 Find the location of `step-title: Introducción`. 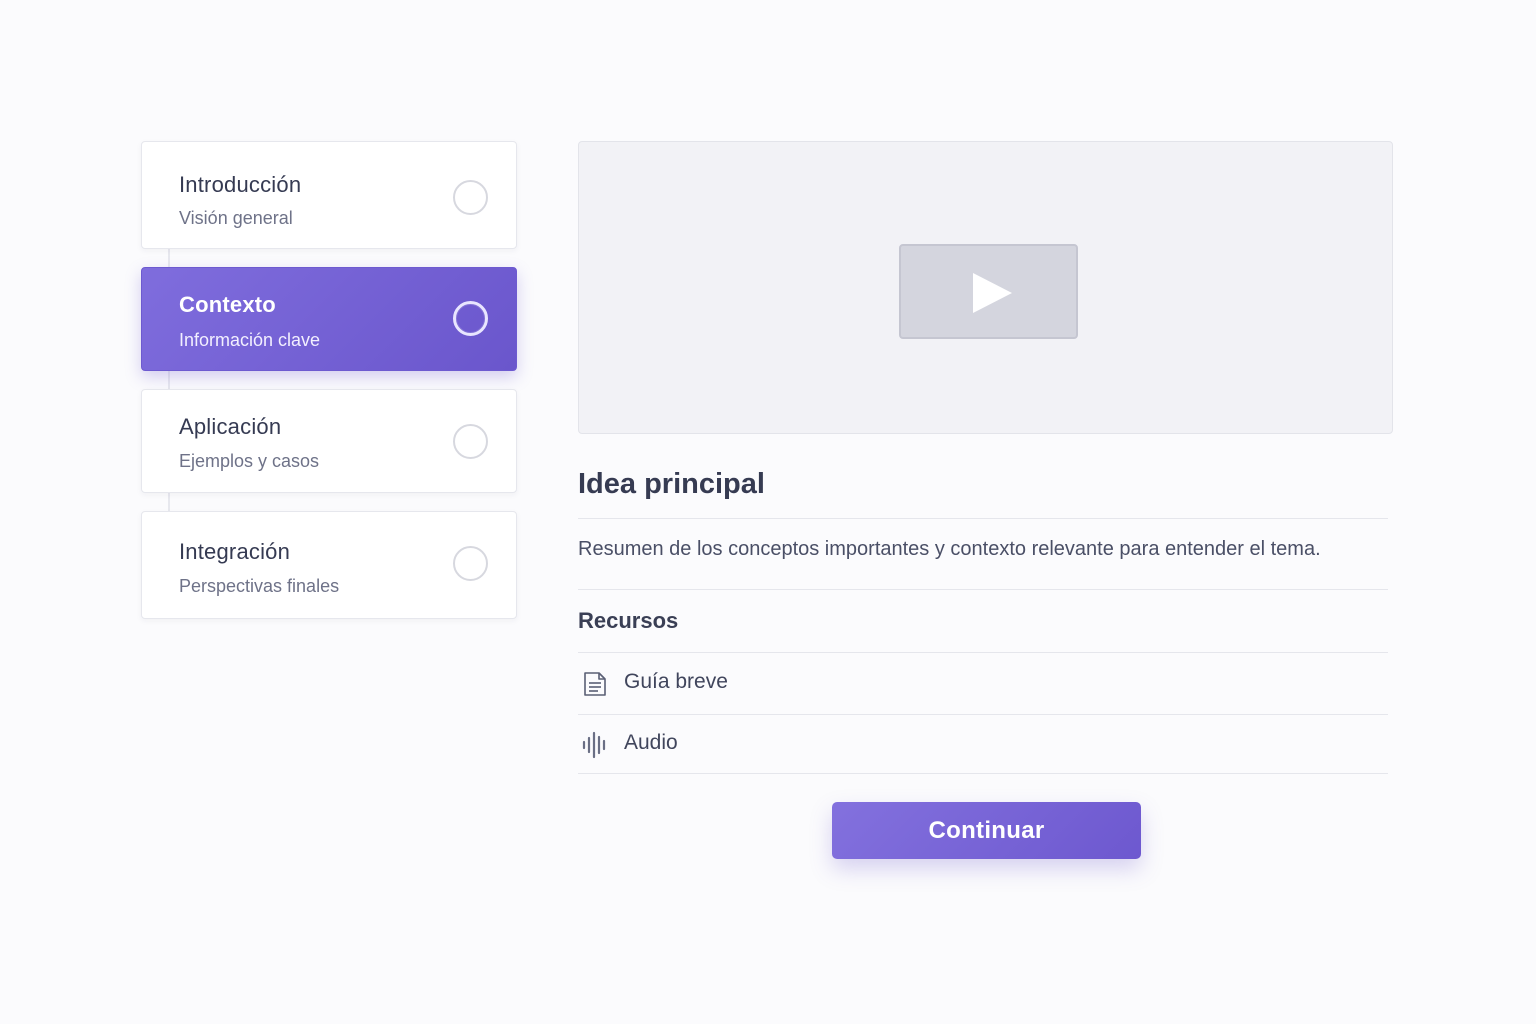

step-title: Introducción is located at coordinates (240, 184).